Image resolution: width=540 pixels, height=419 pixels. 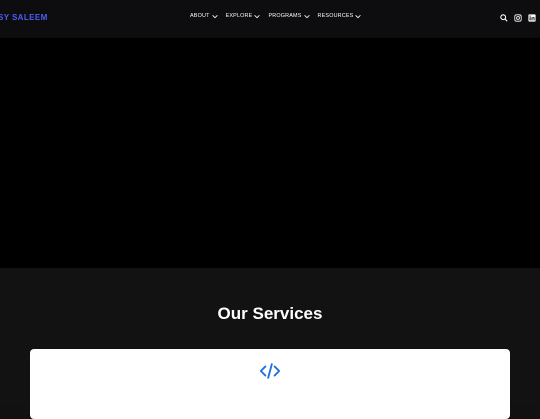 What do you see at coordinates (270, 371) in the screenshot?
I see `code-icon` at bounding box center [270, 371].